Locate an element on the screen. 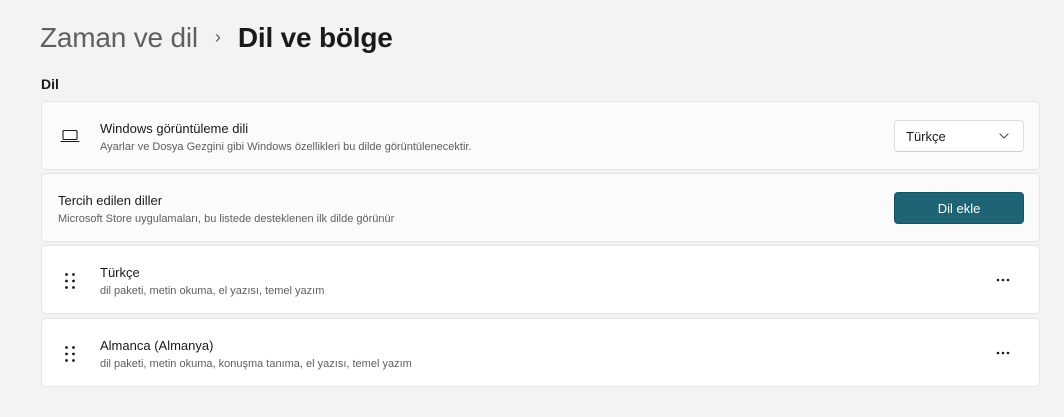 This screenshot has width=1064, height=417. language-name: Türkçe is located at coordinates (120, 272).